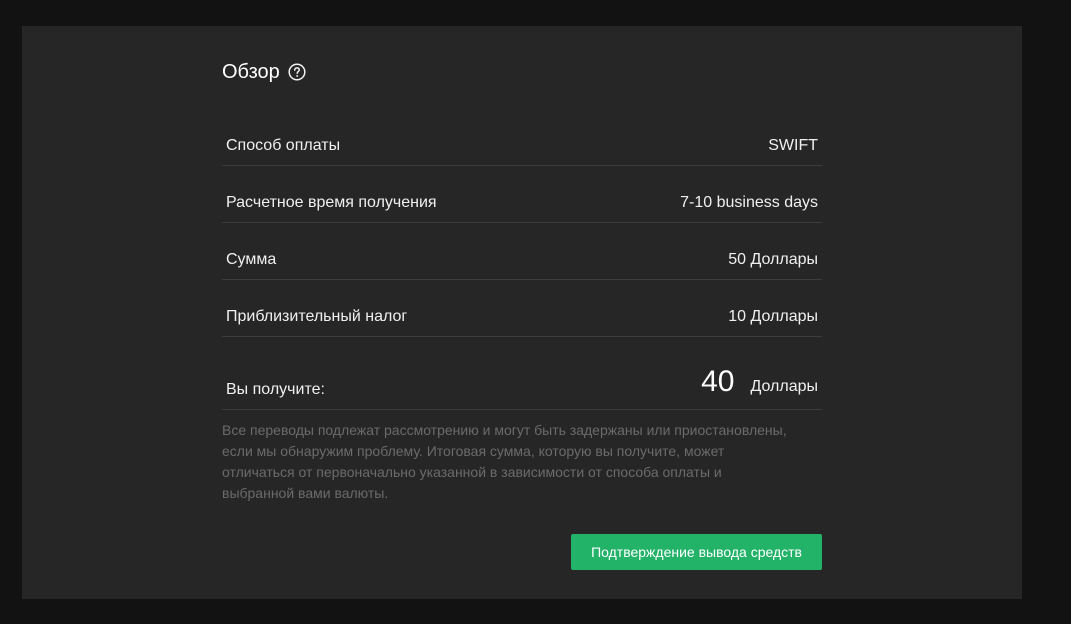  What do you see at coordinates (522, 308) in the screenshot?
I see `estimated-tax-row: Приблизительный налог 10 Доллары` at bounding box center [522, 308].